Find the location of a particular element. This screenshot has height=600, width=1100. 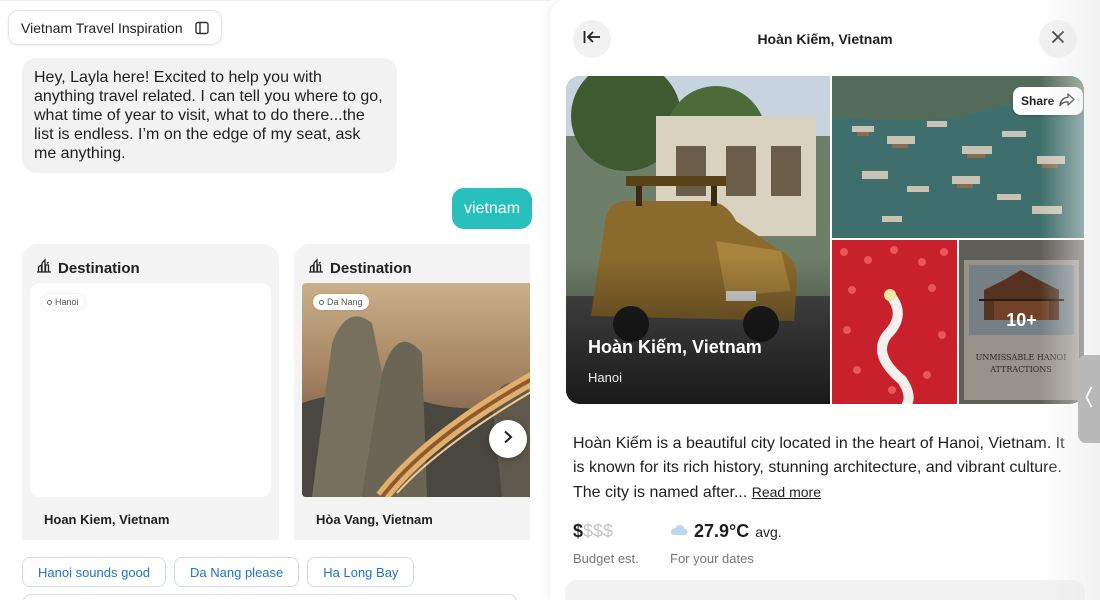

chat-title: Vietnam Travel Inspiration is located at coordinates (102, 27).